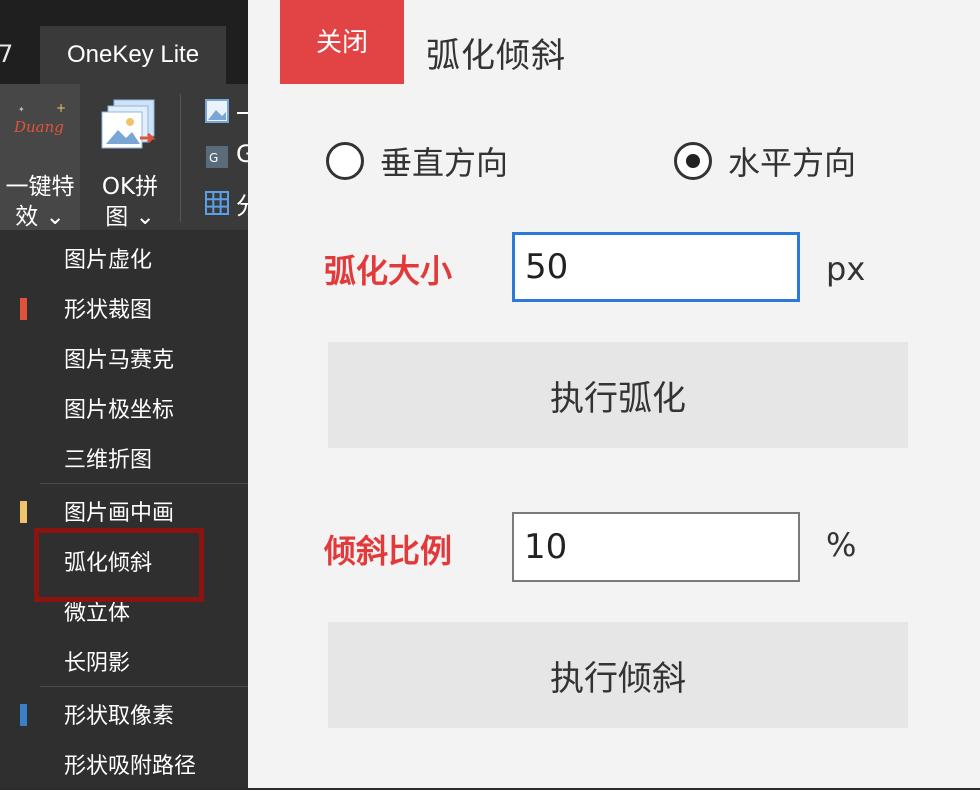 The image size is (980, 790). What do you see at coordinates (38, 127) in the screenshot?
I see `svg-text: Duang` at bounding box center [38, 127].